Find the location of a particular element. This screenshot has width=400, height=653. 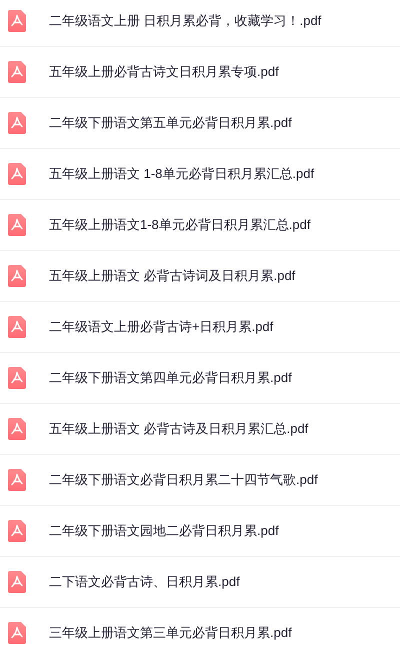

file-name: 二年级语文上册 日积月累必背，收藏学习！.pdf is located at coordinates (185, 21).